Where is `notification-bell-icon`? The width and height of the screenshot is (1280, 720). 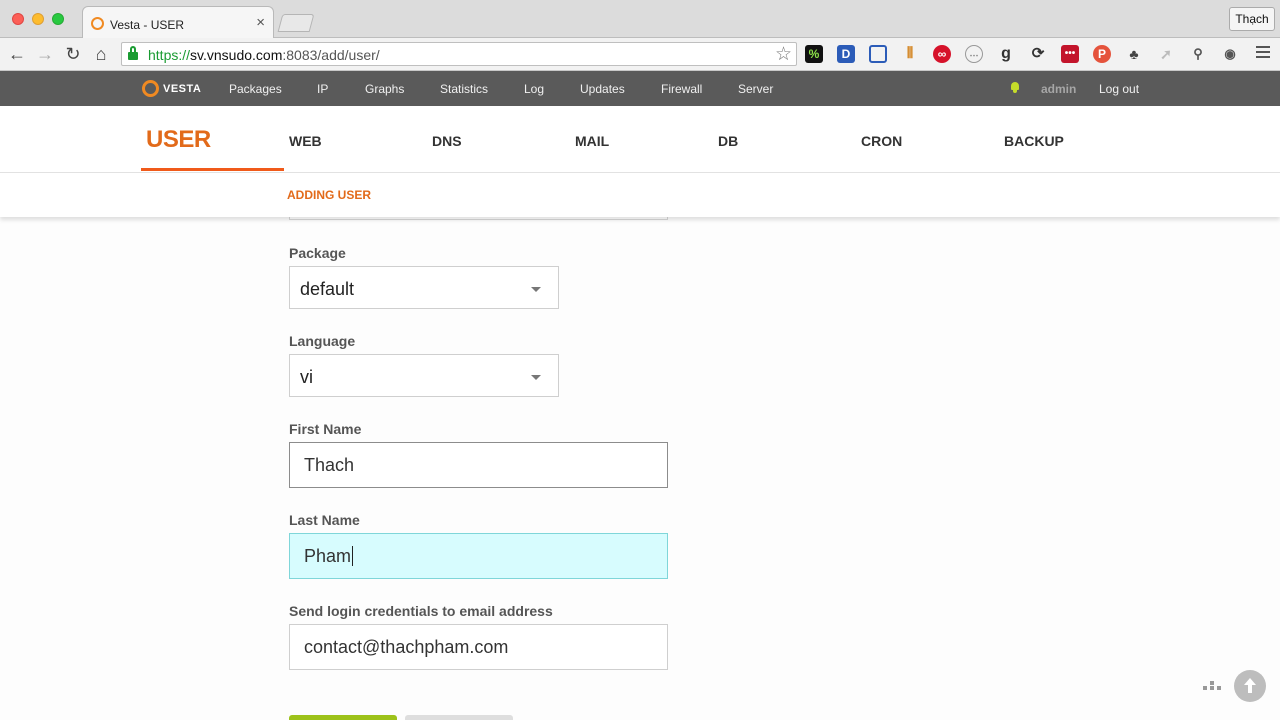
notification-bell-icon is located at coordinates (1015, 87).